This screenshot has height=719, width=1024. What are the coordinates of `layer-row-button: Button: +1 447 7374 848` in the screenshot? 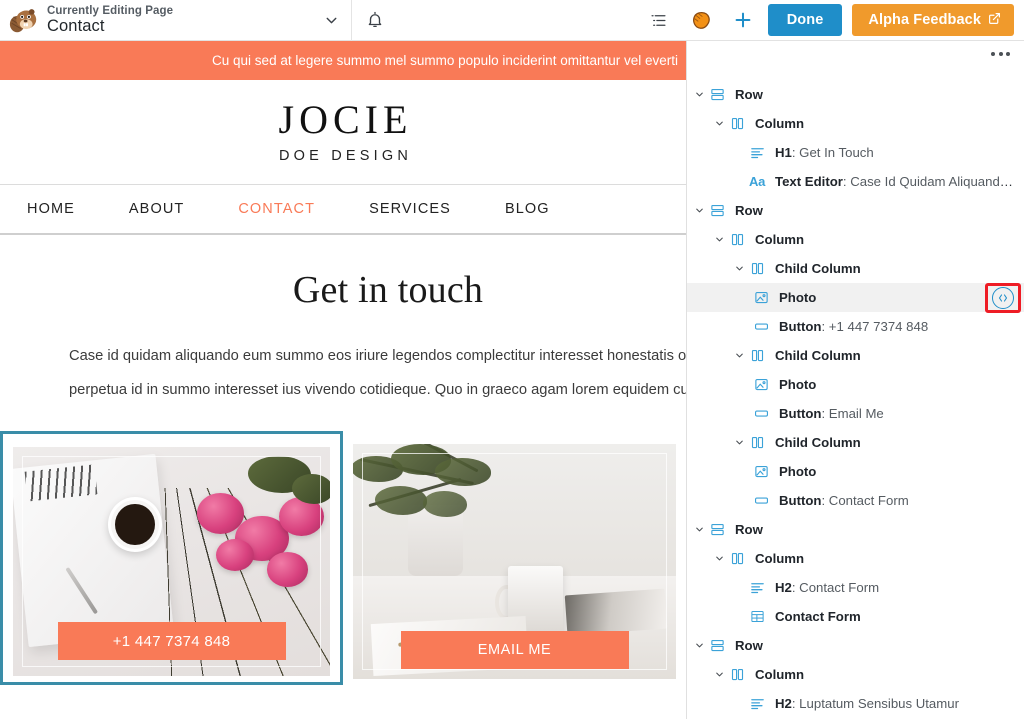 It's located at (855, 326).